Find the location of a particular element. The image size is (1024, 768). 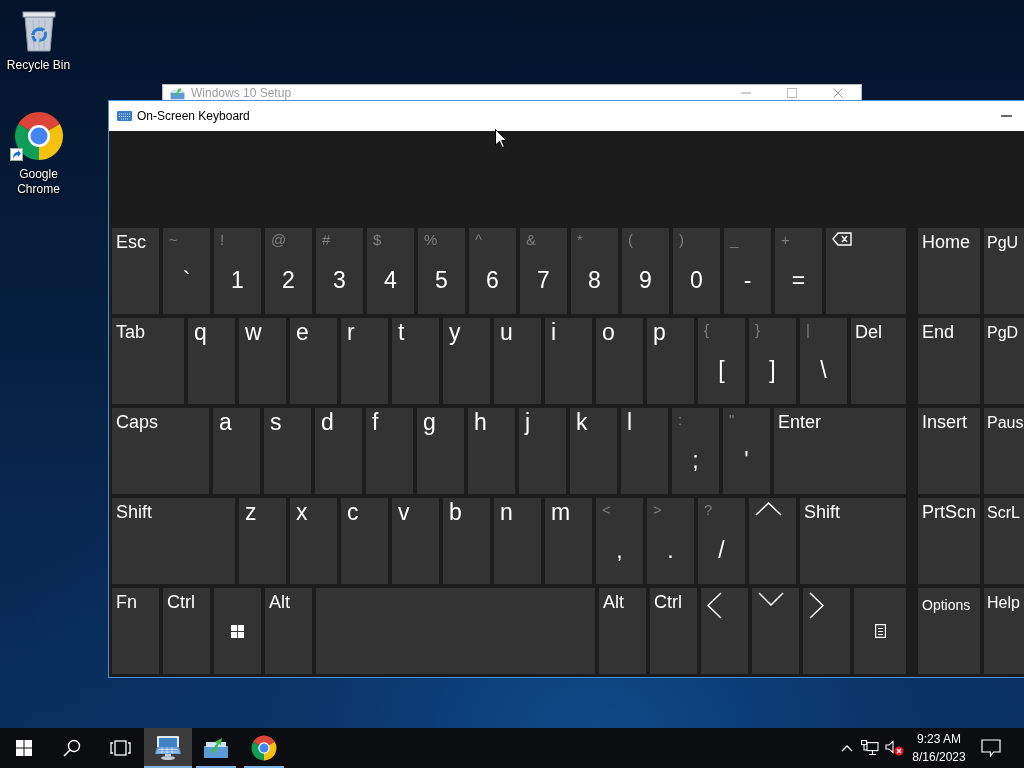

shift-character: ^ is located at coordinates (478, 239).